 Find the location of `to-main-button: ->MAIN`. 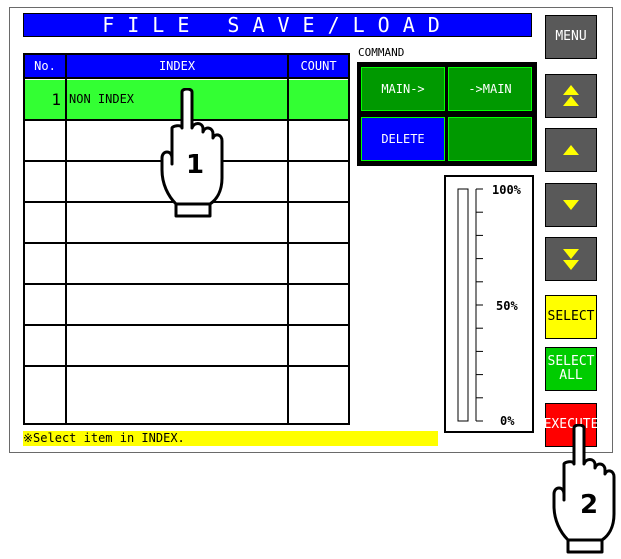

to-main-button: ->MAIN is located at coordinates (490, 89).